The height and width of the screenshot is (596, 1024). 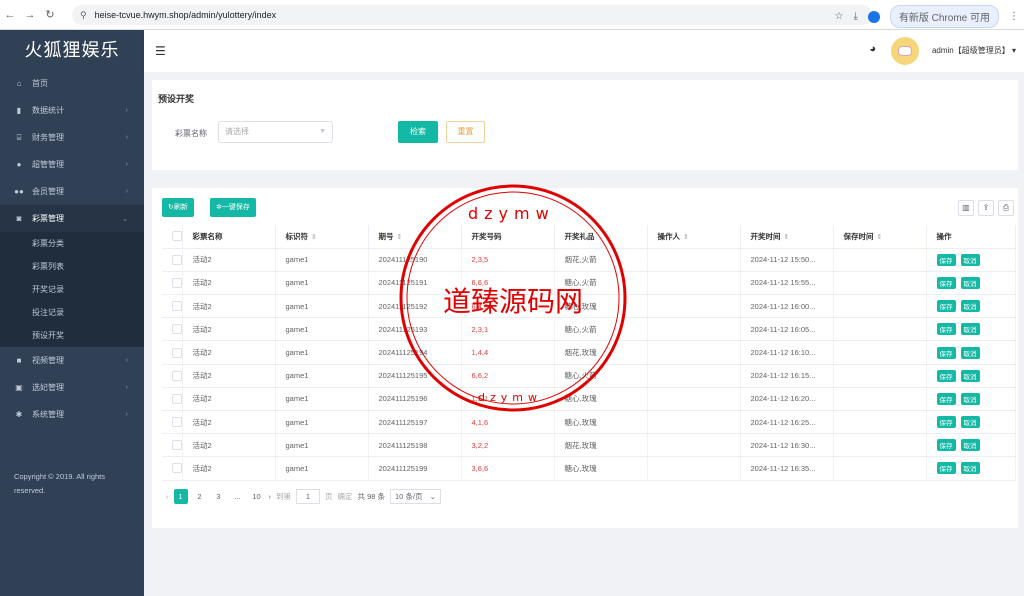 I want to click on col-header-key: 标识符 ⇕, so click(x=322, y=237).